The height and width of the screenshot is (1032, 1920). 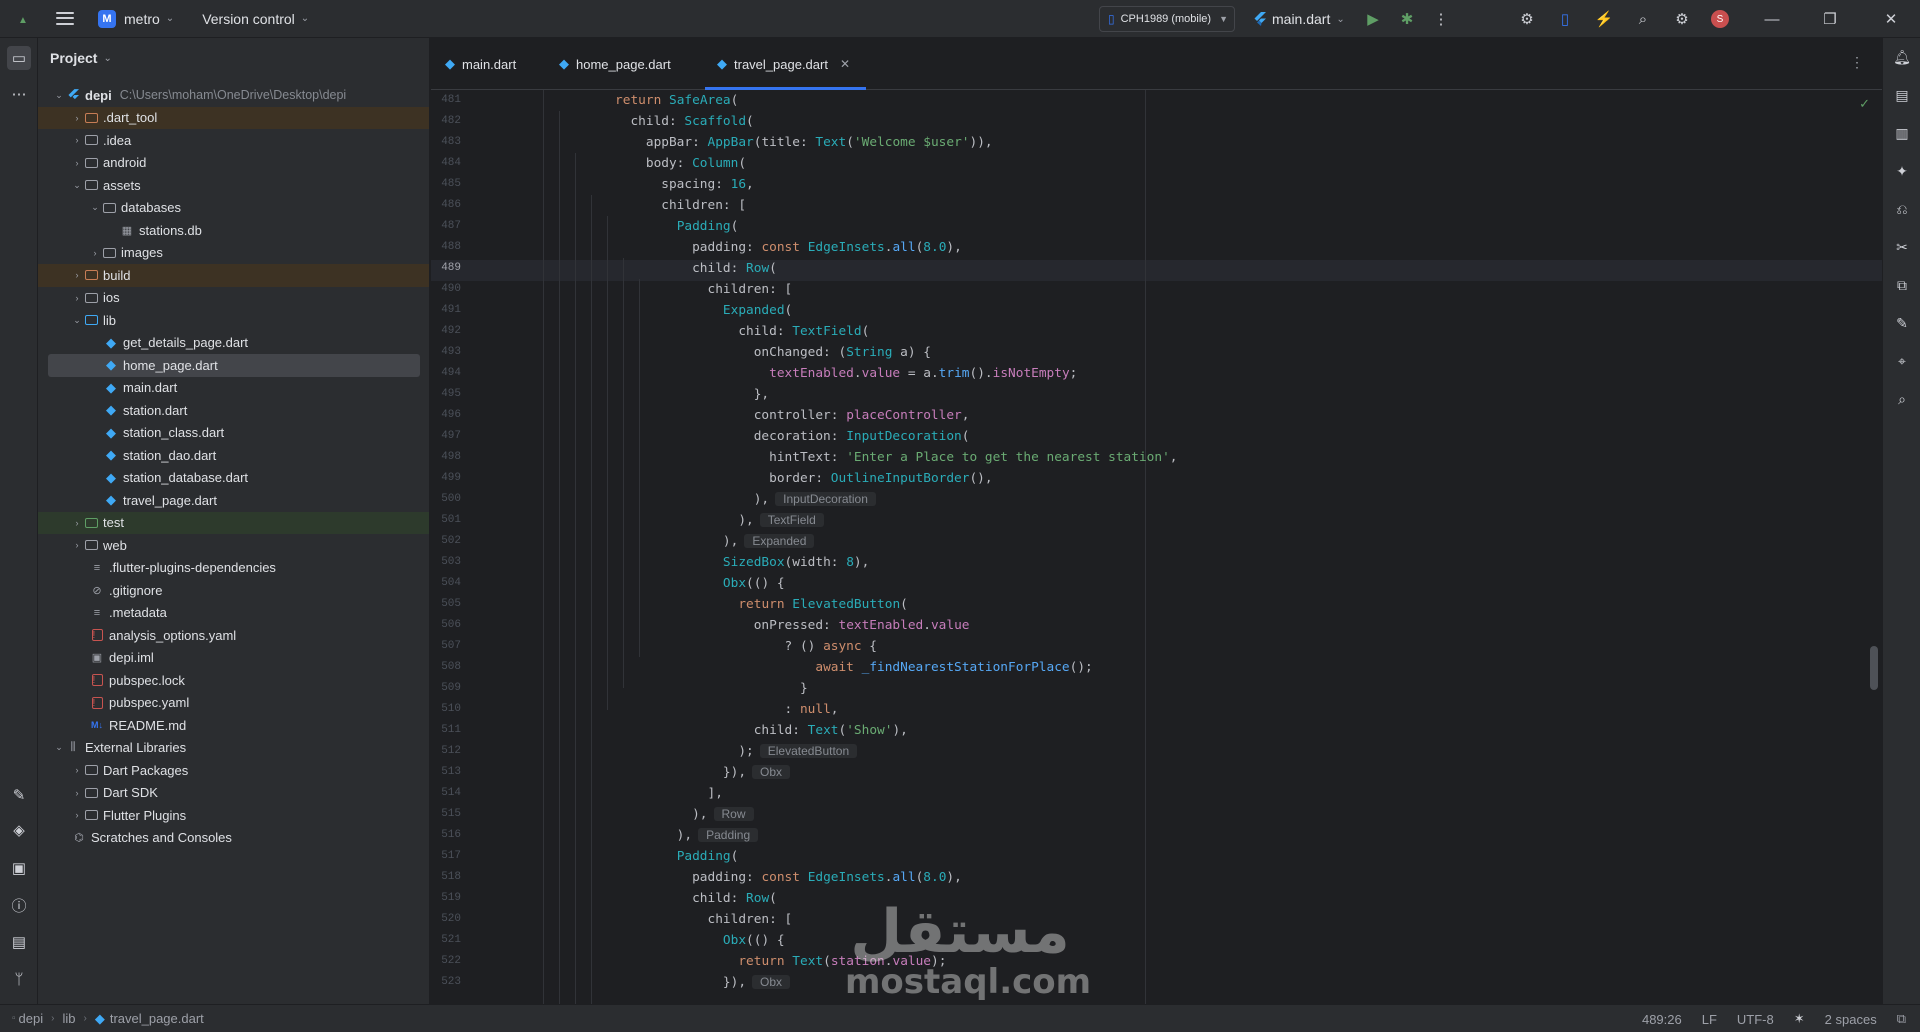 What do you see at coordinates (233, 613) in the screenshot?
I see `tree-item-metadata: ≡ .metadata` at bounding box center [233, 613].